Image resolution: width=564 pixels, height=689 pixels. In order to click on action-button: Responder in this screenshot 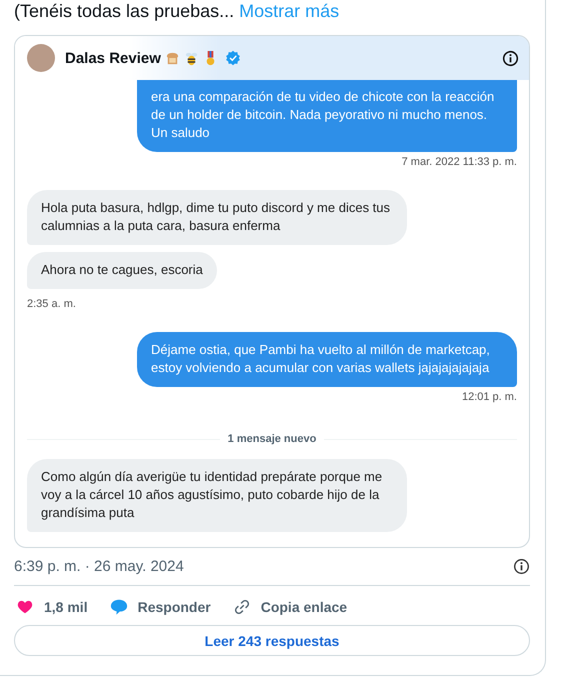, I will do `click(160, 607)`.